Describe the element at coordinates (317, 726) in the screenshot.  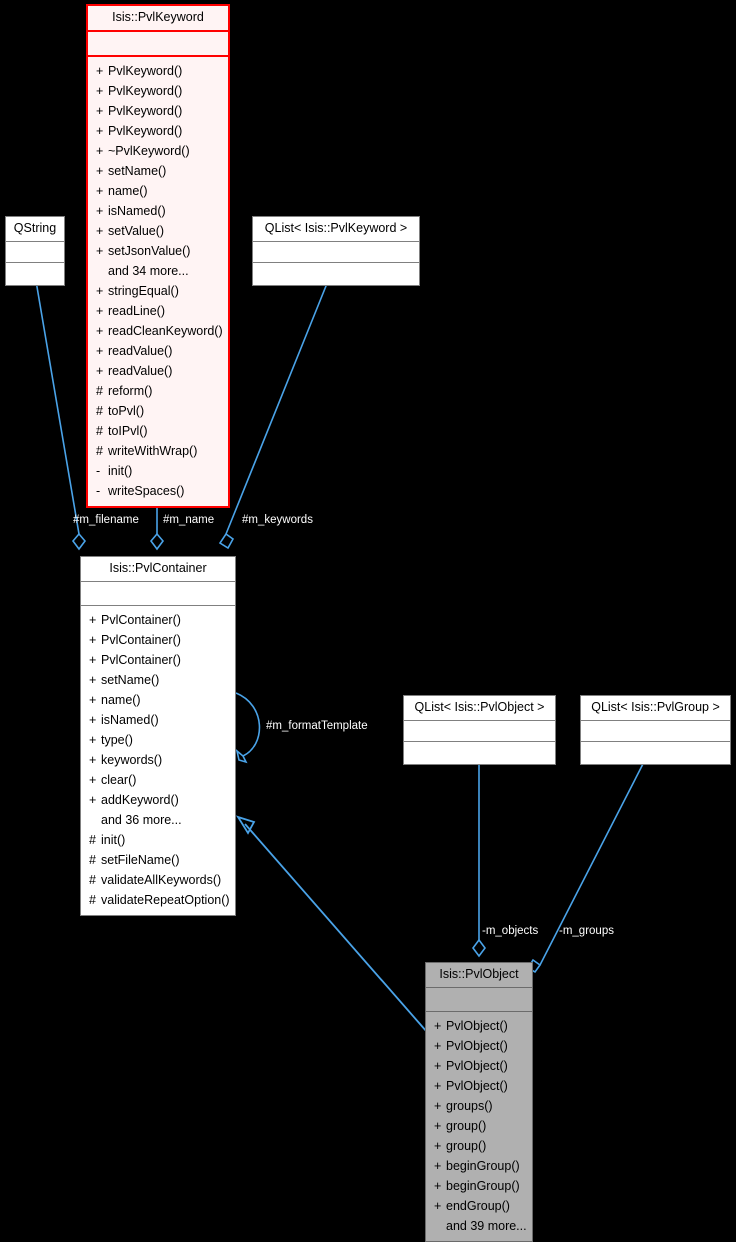
I see `edge-label-m-format-template: #m_formatTemplate` at that location.